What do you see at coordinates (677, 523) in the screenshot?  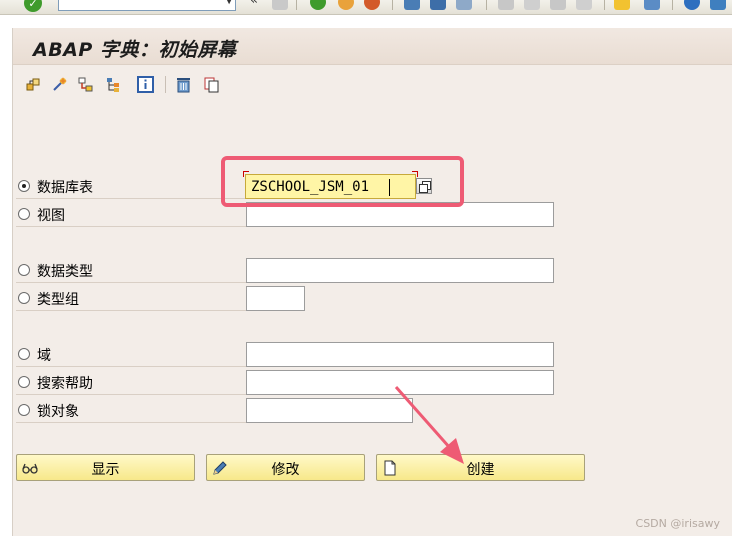 I see `watermark: CSDN @irisawy` at bounding box center [677, 523].